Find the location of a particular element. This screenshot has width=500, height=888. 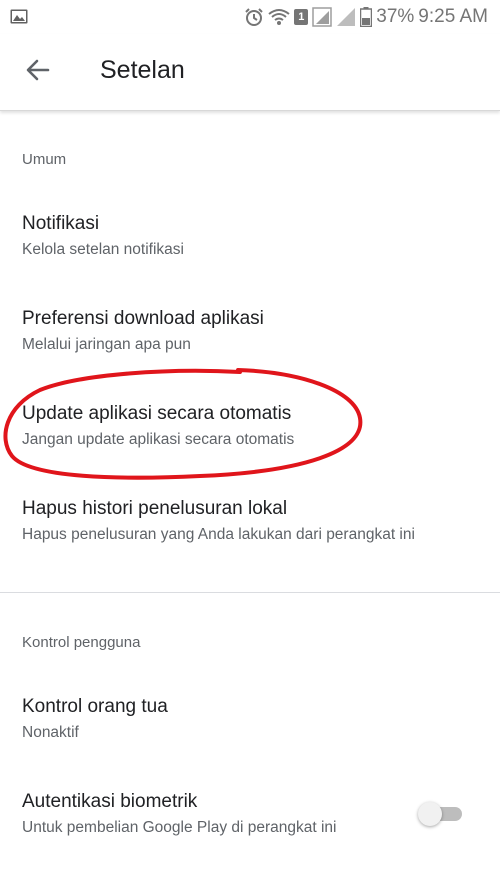

section-divider is located at coordinates (250, 592).